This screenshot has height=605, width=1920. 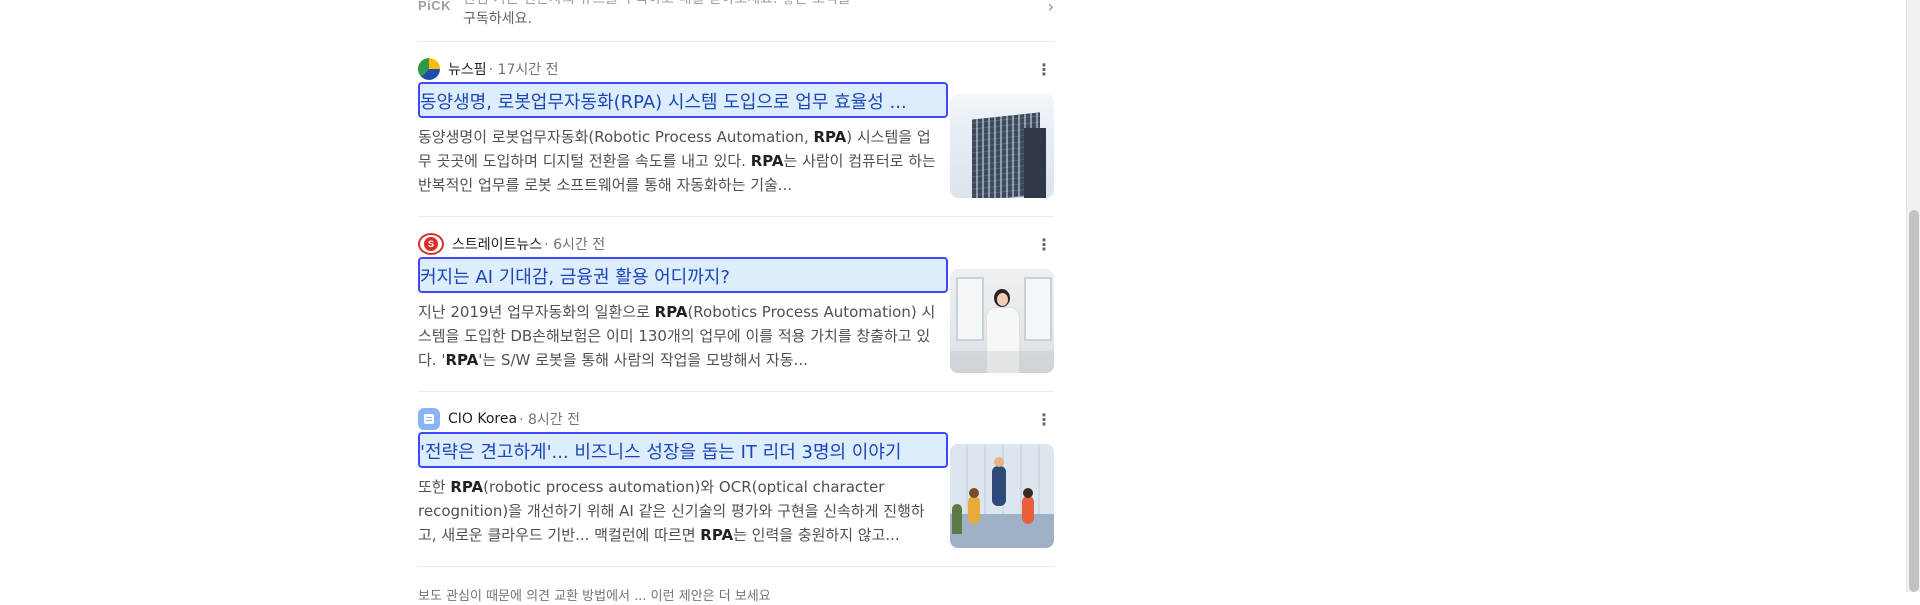 What do you see at coordinates (1002, 299) in the screenshot?
I see `person-face` at bounding box center [1002, 299].